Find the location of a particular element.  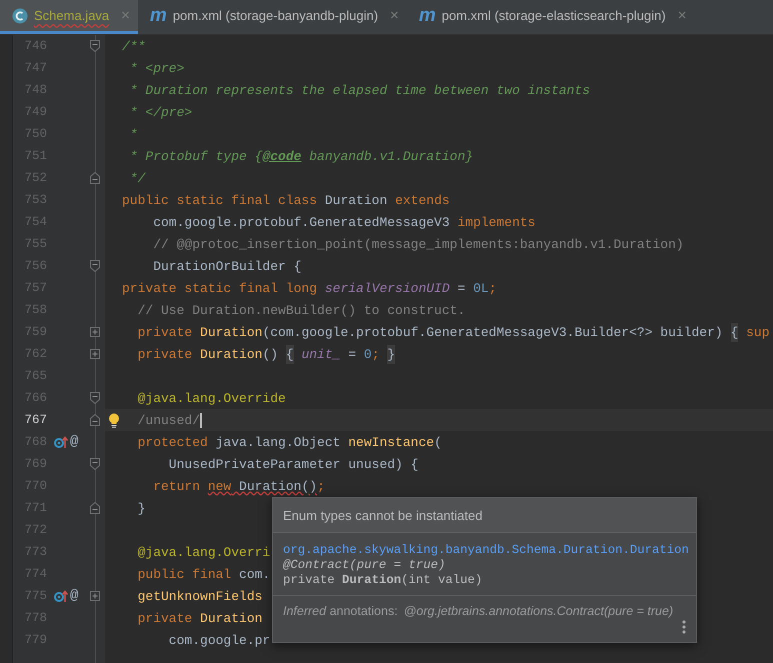

code-line: com.google.protobuf.GeneratedMessageV3 implements is located at coordinates (344, 222).